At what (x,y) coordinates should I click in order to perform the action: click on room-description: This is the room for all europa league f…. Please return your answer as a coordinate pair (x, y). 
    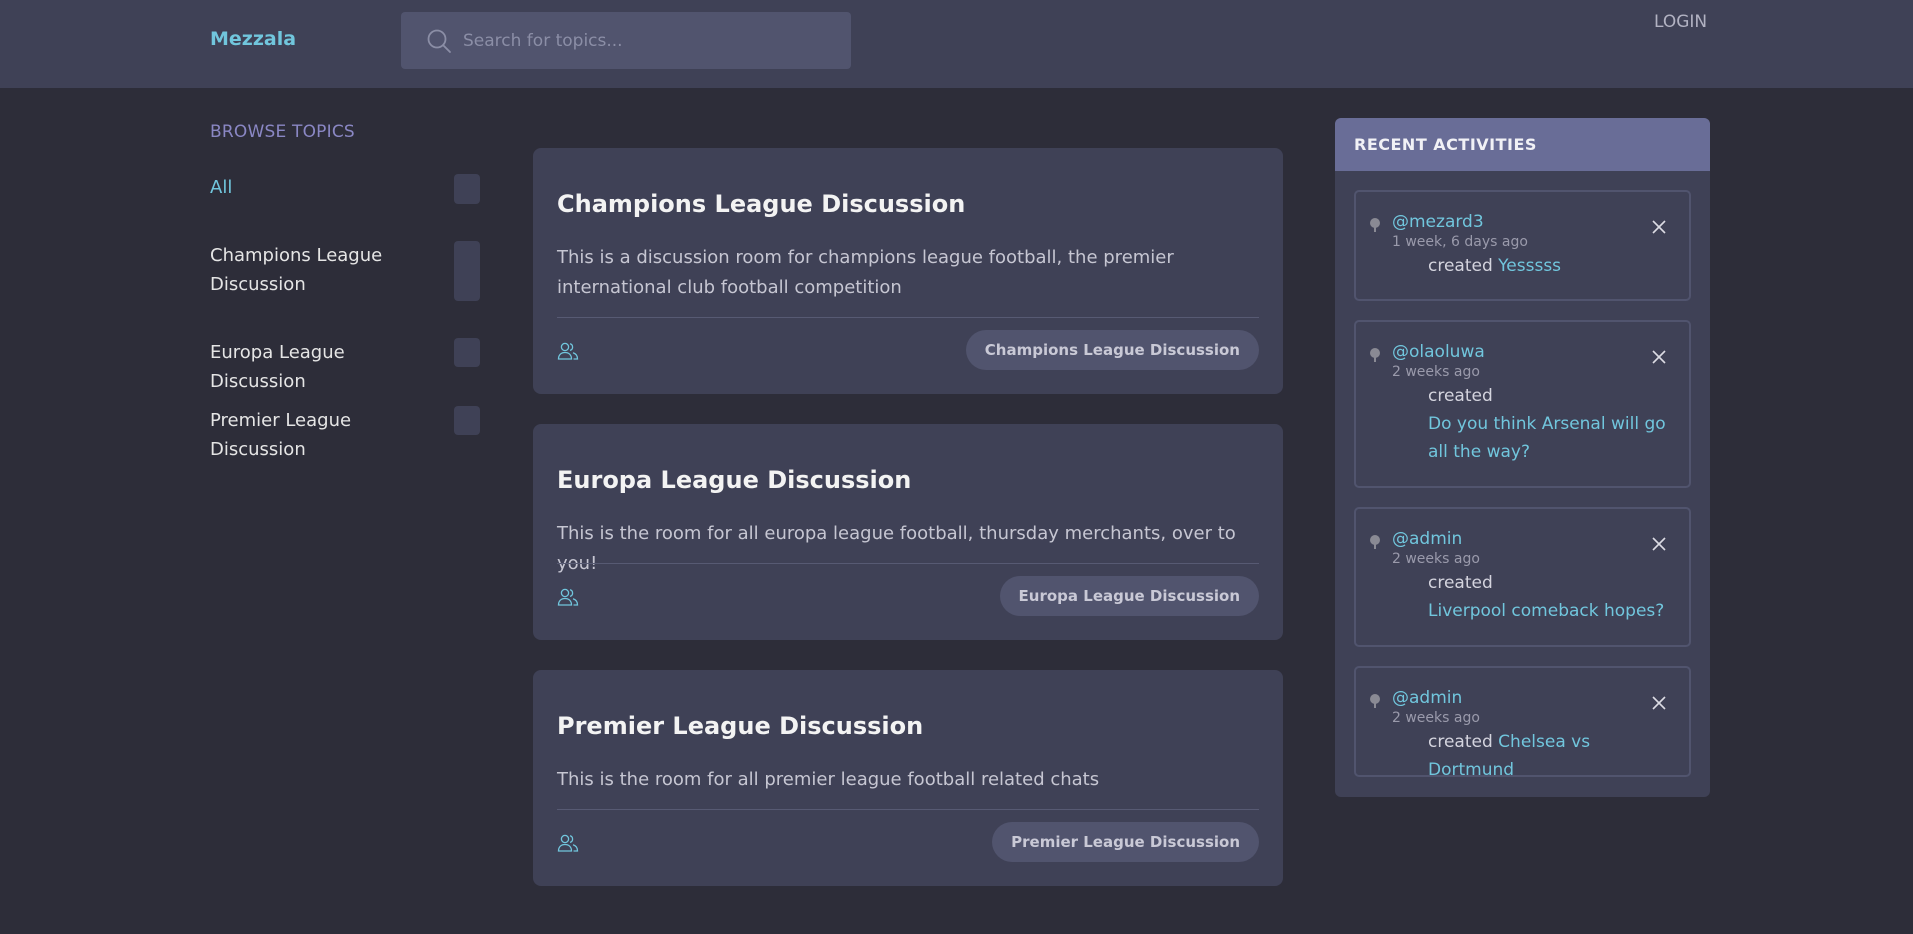
    Looking at the image, I should click on (896, 548).